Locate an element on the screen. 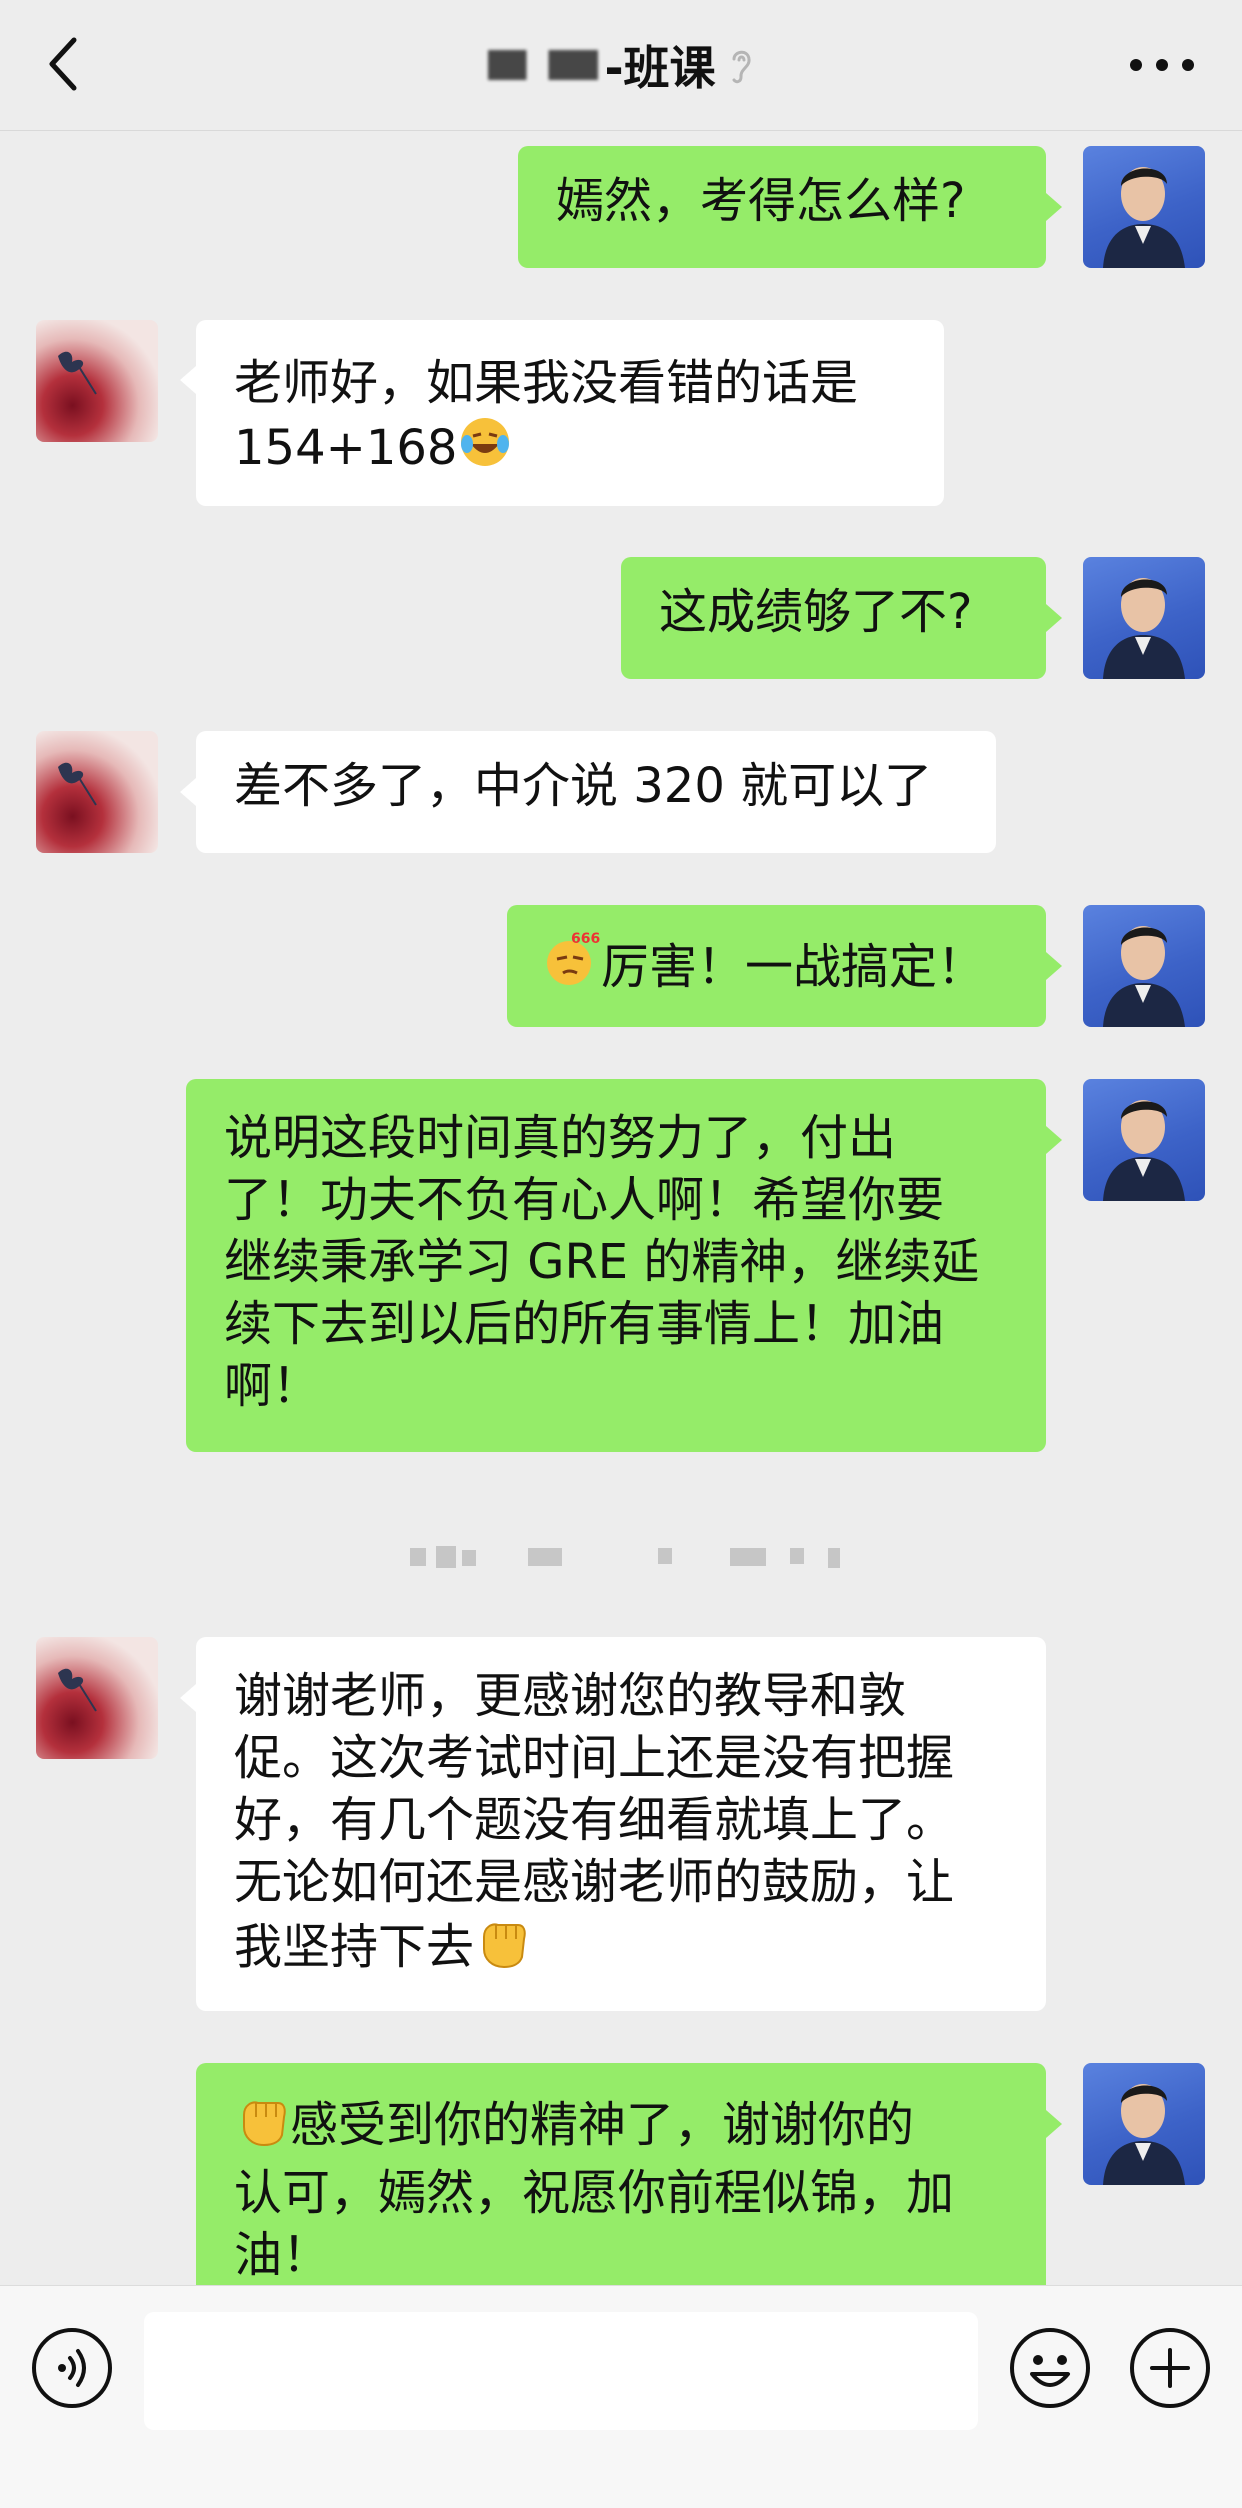 This screenshot has width=1242, height=2508. message-text: 嫣然，考得怎么样? is located at coordinates (761, 201).